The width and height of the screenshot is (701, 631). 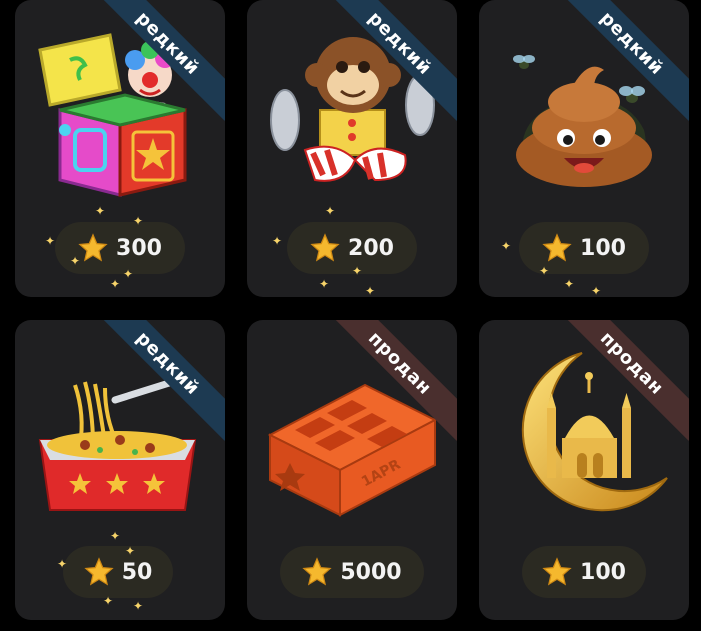 I want to click on monkey-cymbals-icon, so click(x=352, y=109).